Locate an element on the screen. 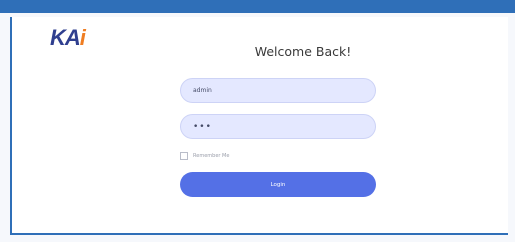 The width and height of the screenshot is (515, 242). login-button: Login is located at coordinates (278, 184).